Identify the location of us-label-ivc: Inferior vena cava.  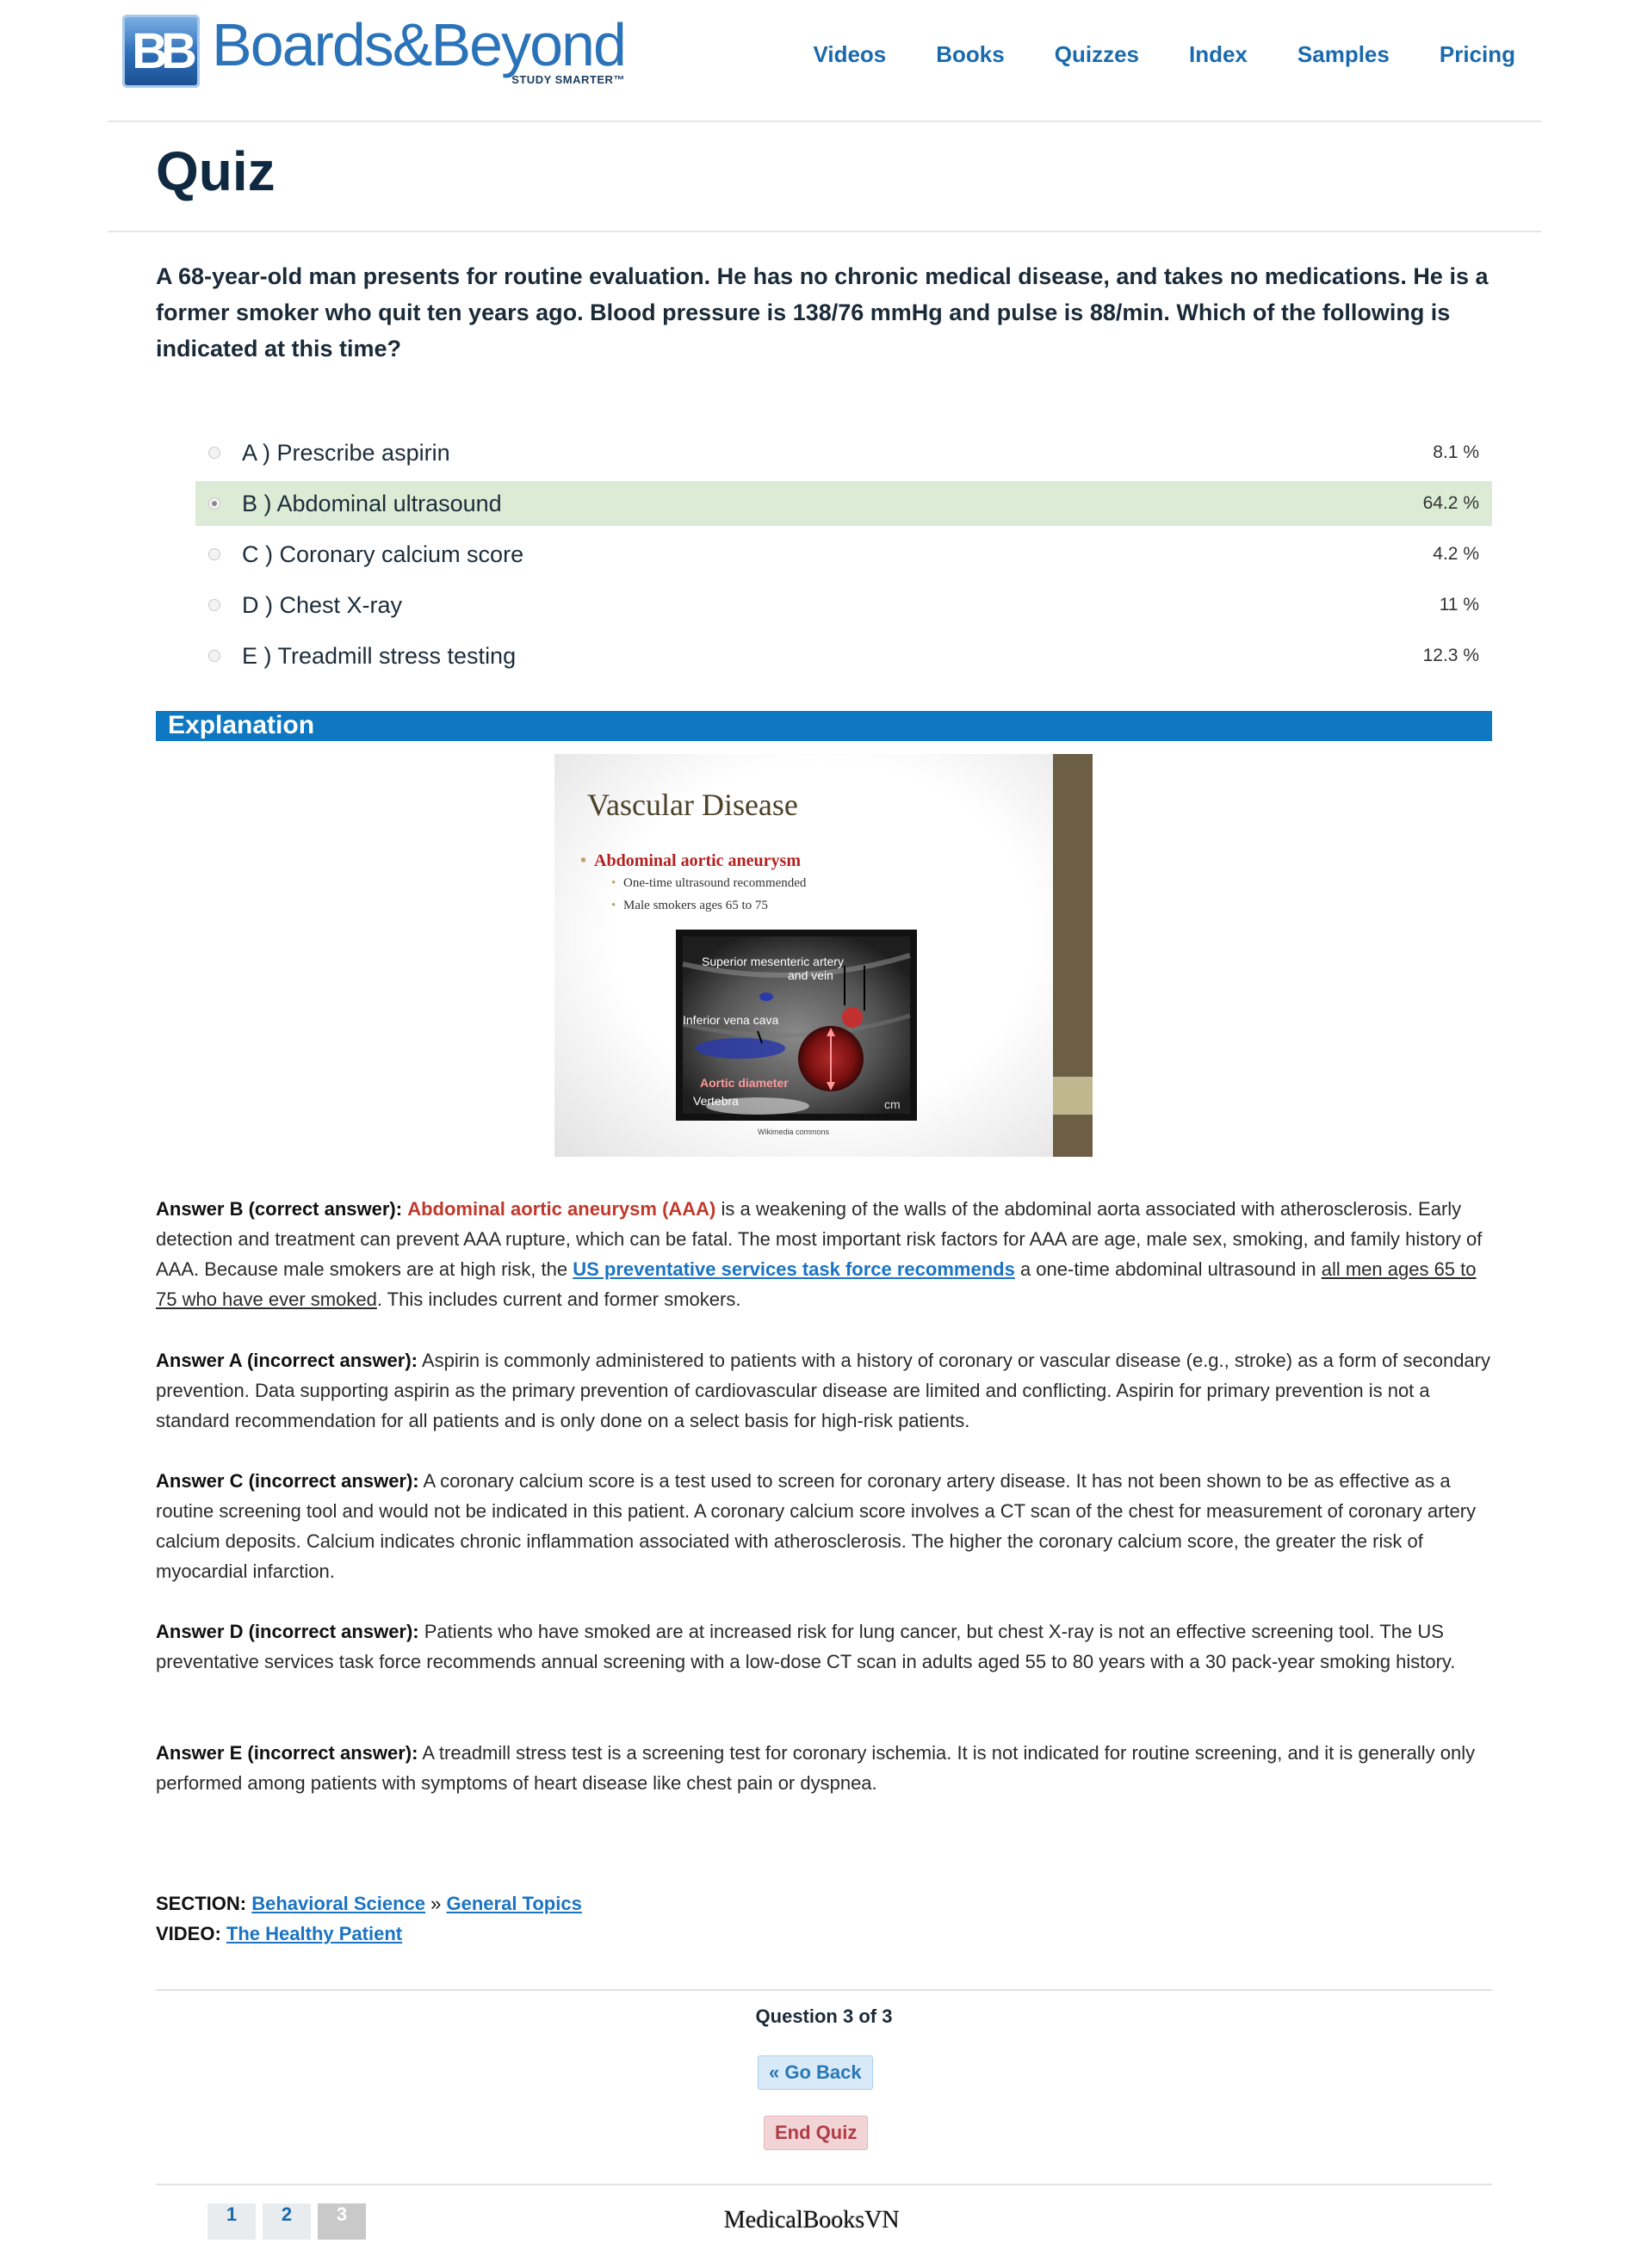
(730, 1020).